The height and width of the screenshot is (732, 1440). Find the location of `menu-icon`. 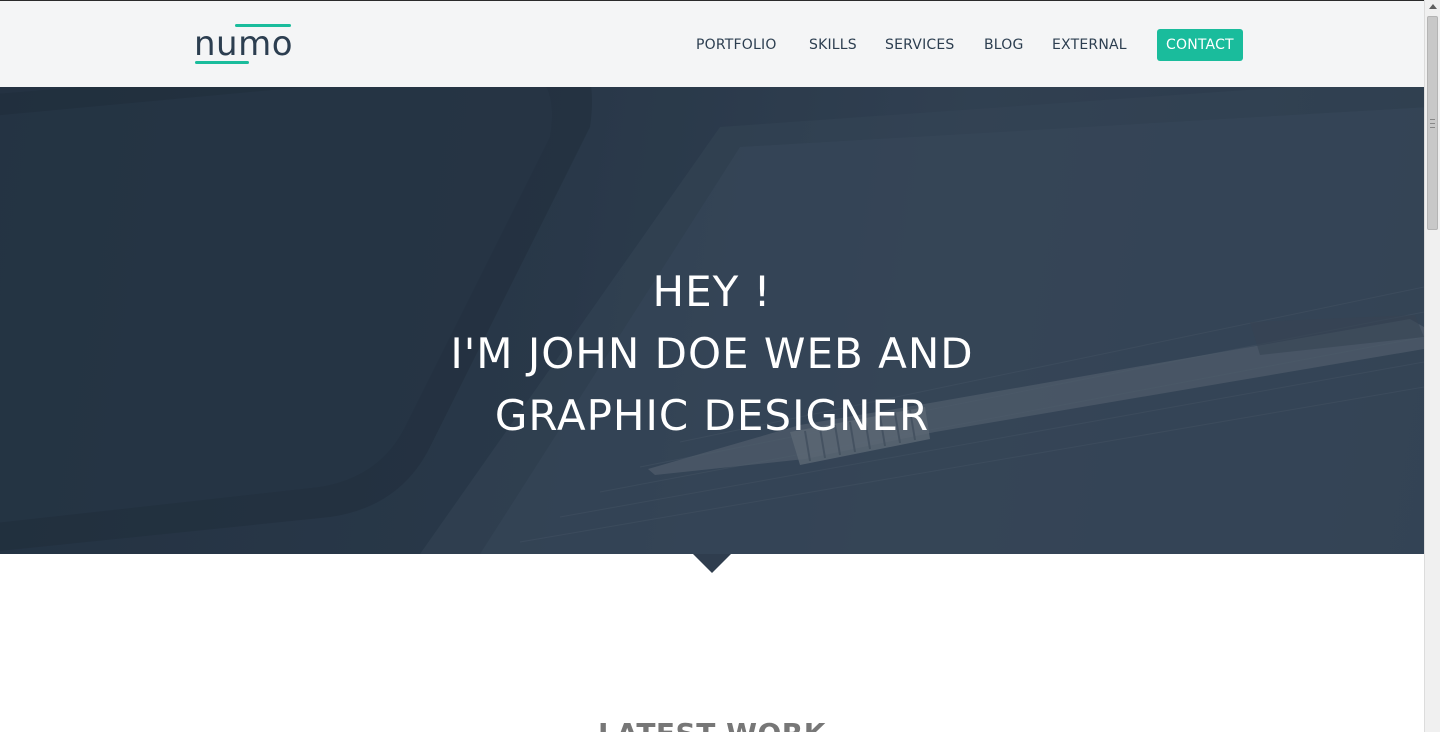

menu-icon is located at coordinates (1432, 123).